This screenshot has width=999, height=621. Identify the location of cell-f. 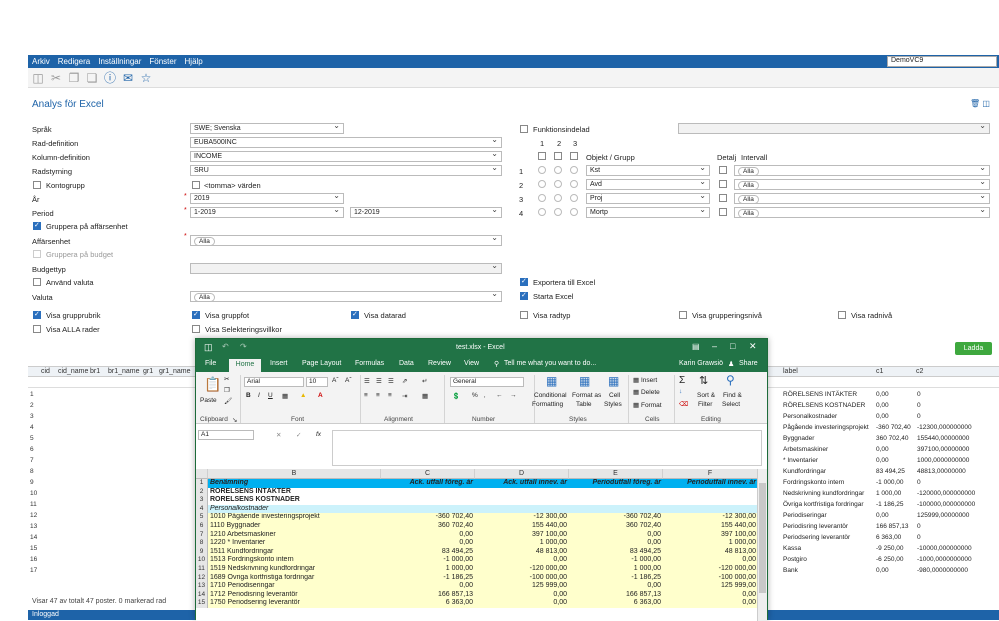
(710, 500).